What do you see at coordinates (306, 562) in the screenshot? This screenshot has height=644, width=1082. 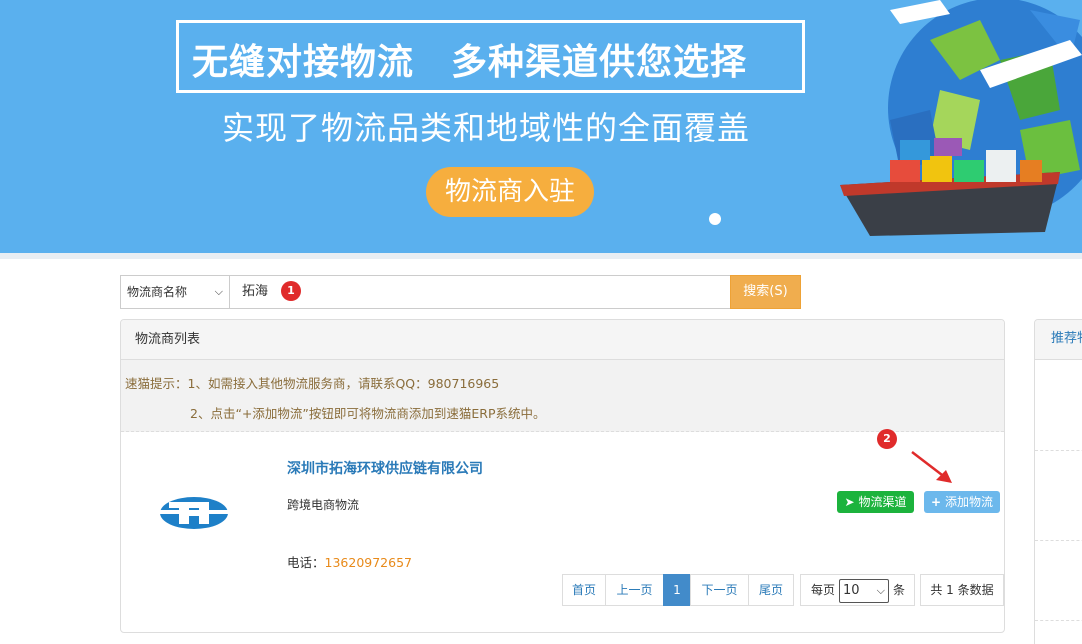 I see `phone-label: 电话：` at bounding box center [306, 562].